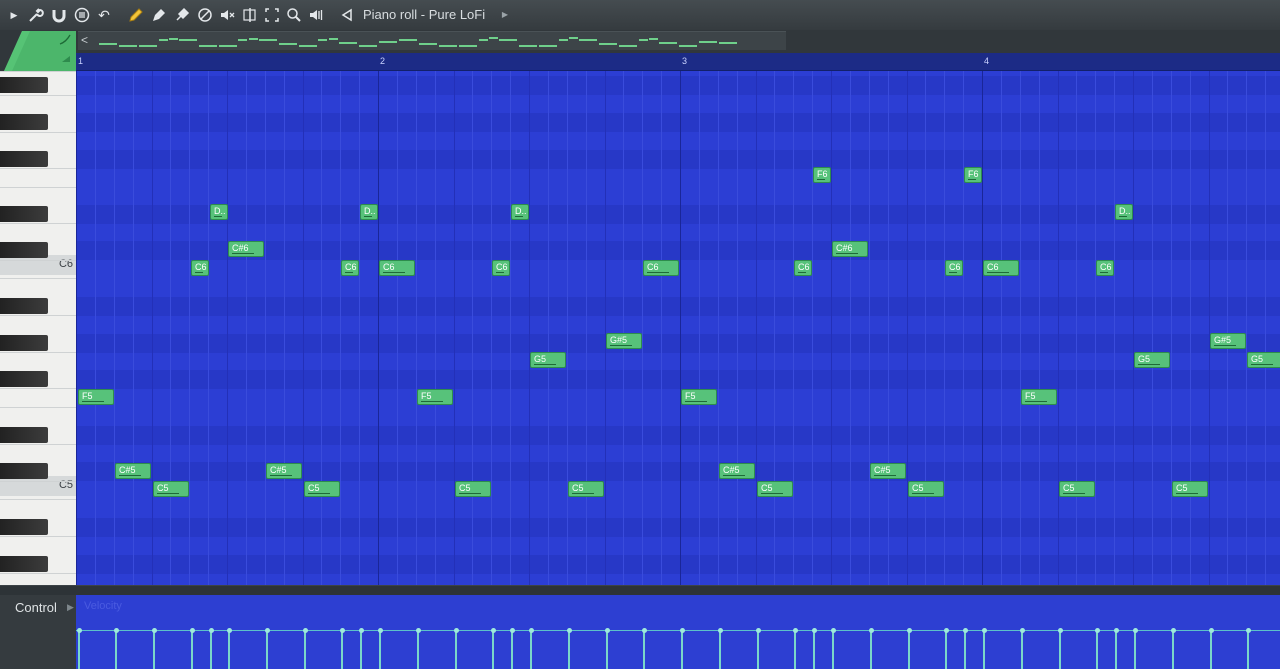 The height and width of the screenshot is (669, 1280). What do you see at coordinates (205, 15) in the screenshot?
I see `mute-icon` at bounding box center [205, 15].